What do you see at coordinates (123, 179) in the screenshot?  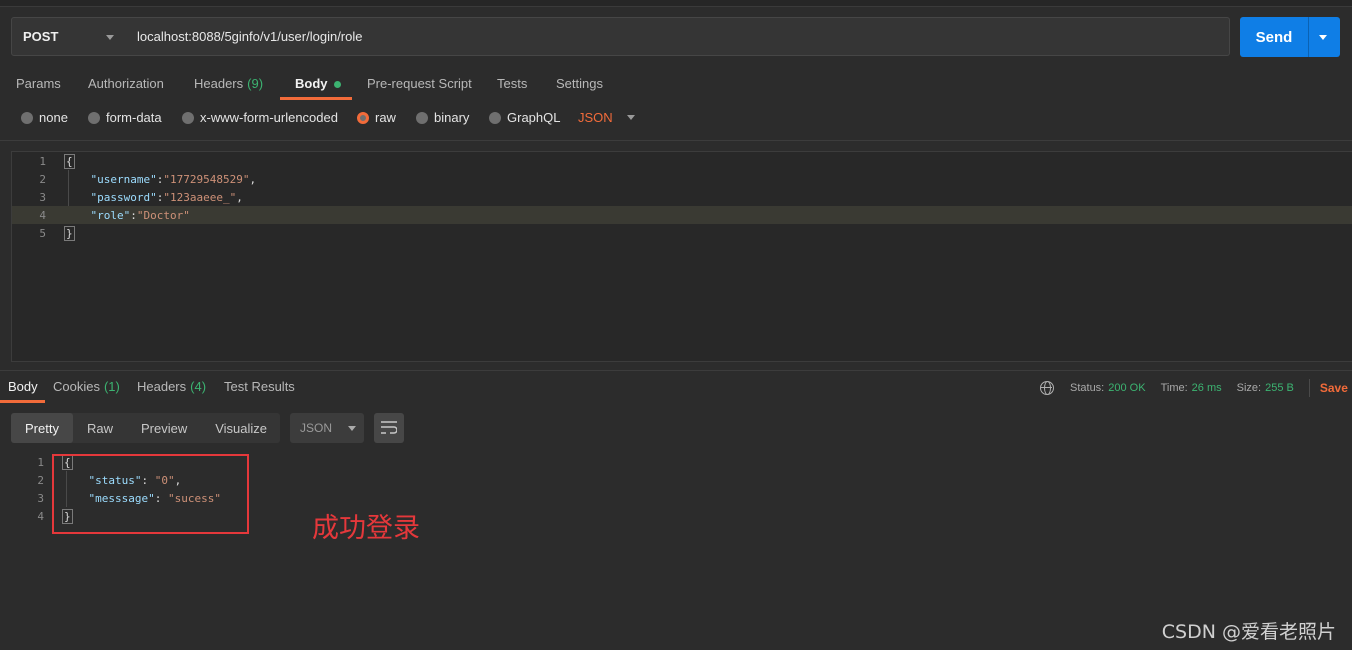 I see `json-key: "username"` at bounding box center [123, 179].